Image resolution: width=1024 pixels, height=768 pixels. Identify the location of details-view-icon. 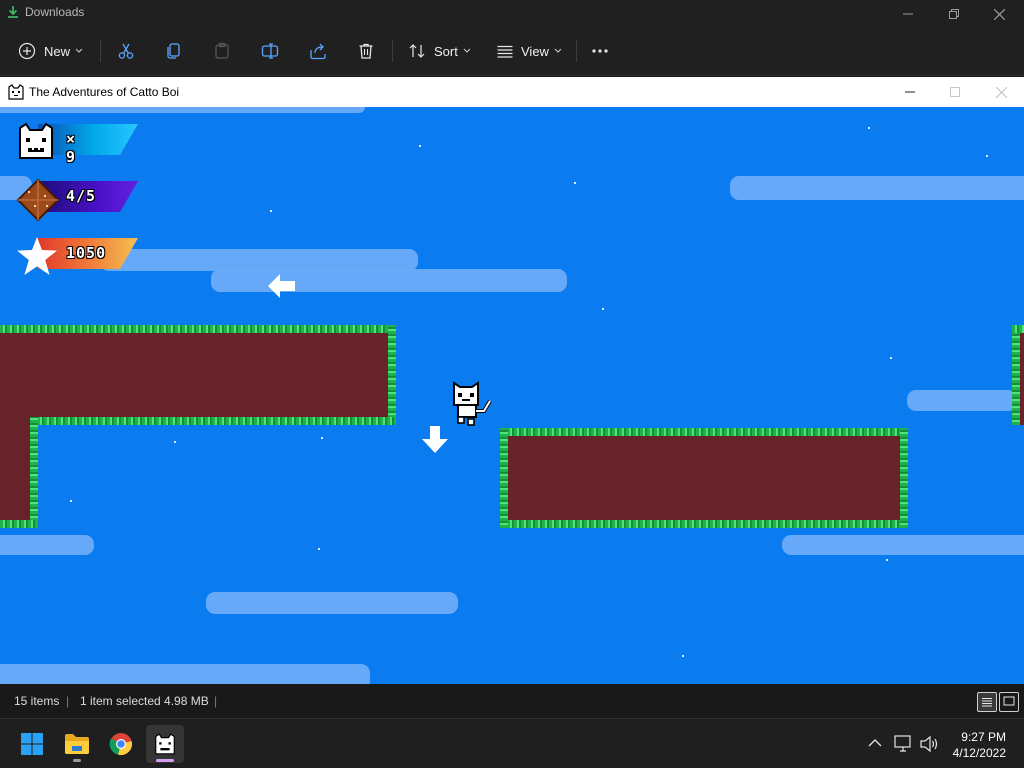
(987, 702).